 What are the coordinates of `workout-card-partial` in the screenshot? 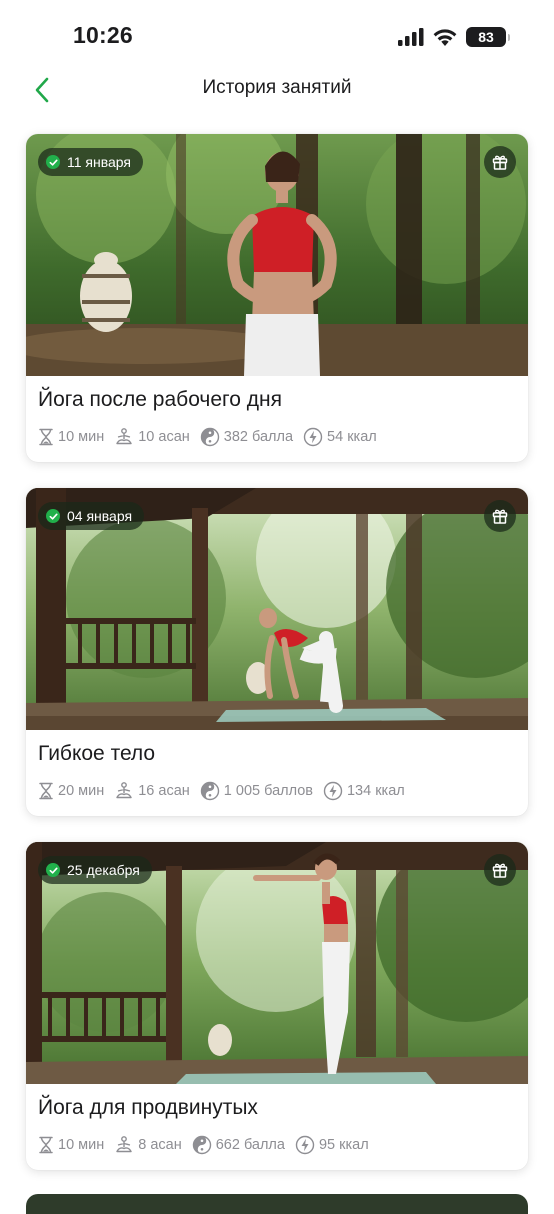 It's located at (277, 1204).